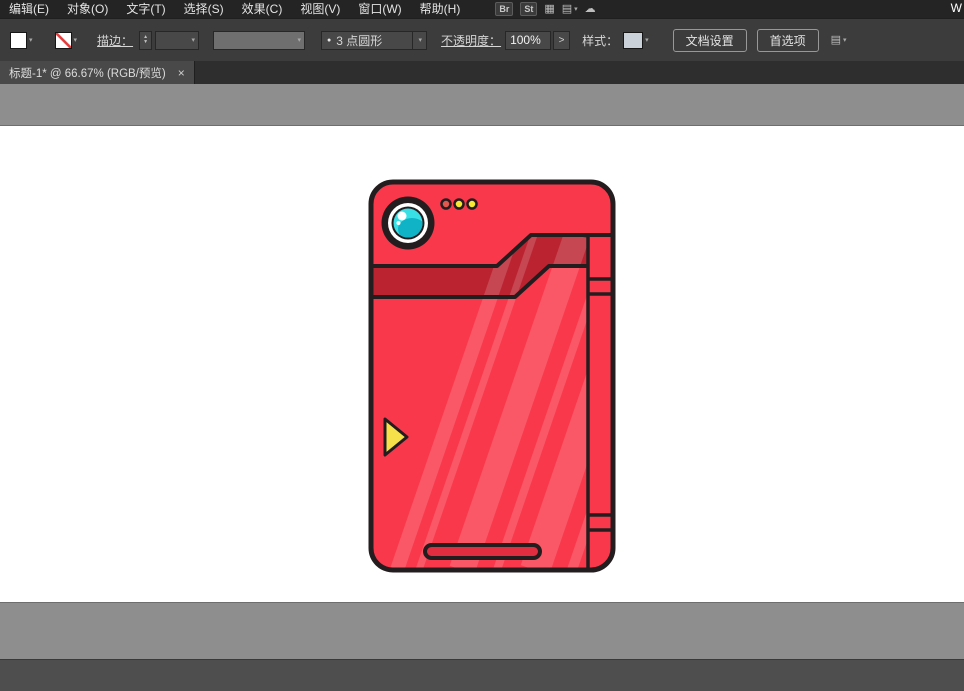  I want to click on workspace-icon: ▤, so click(567, 9).